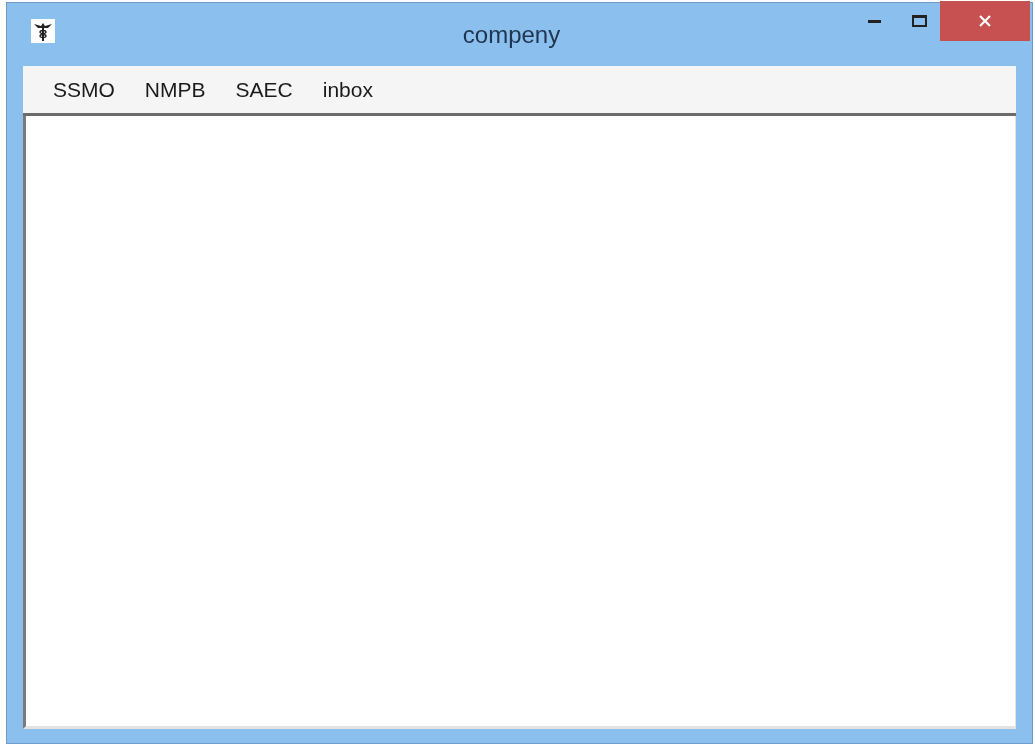  I want to click on close-icon, so click(985, 21).